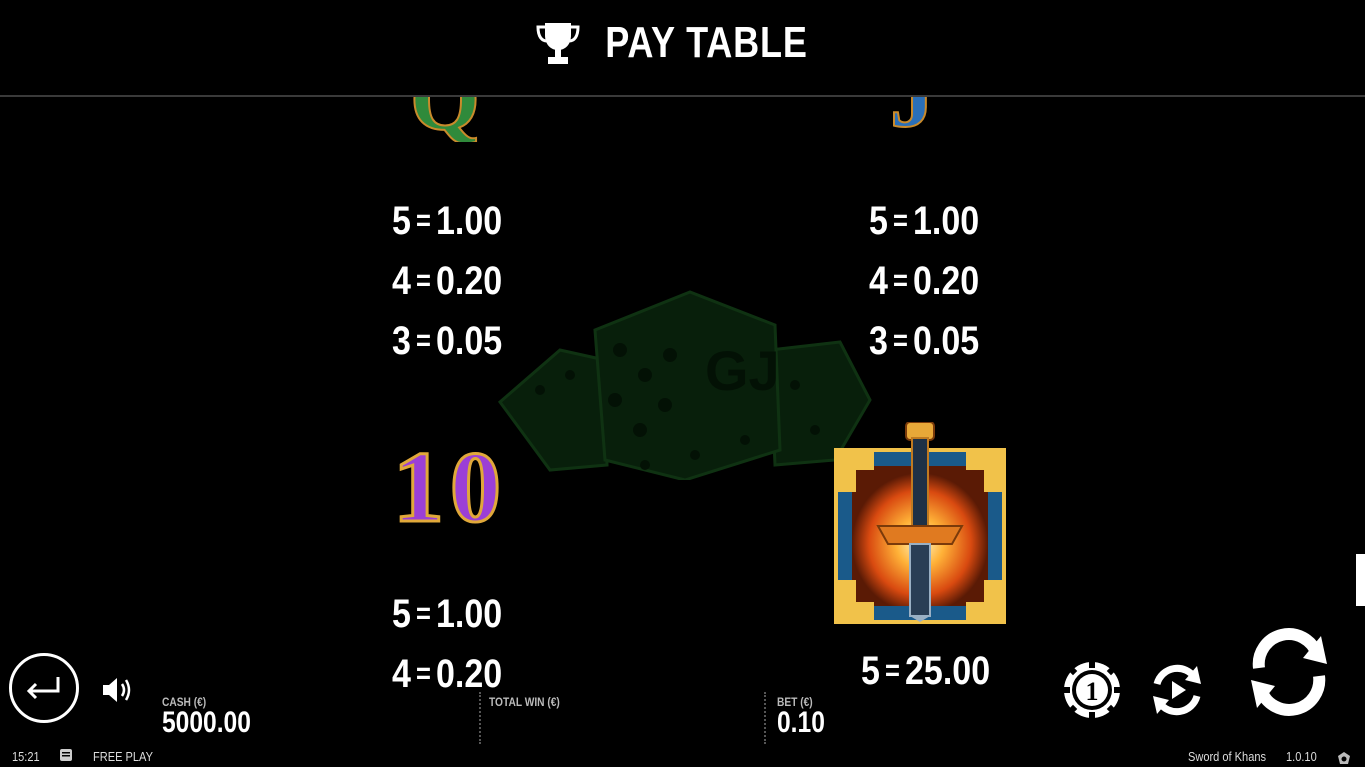  I want to click on sound-toggle-icon, so click(117, 690).